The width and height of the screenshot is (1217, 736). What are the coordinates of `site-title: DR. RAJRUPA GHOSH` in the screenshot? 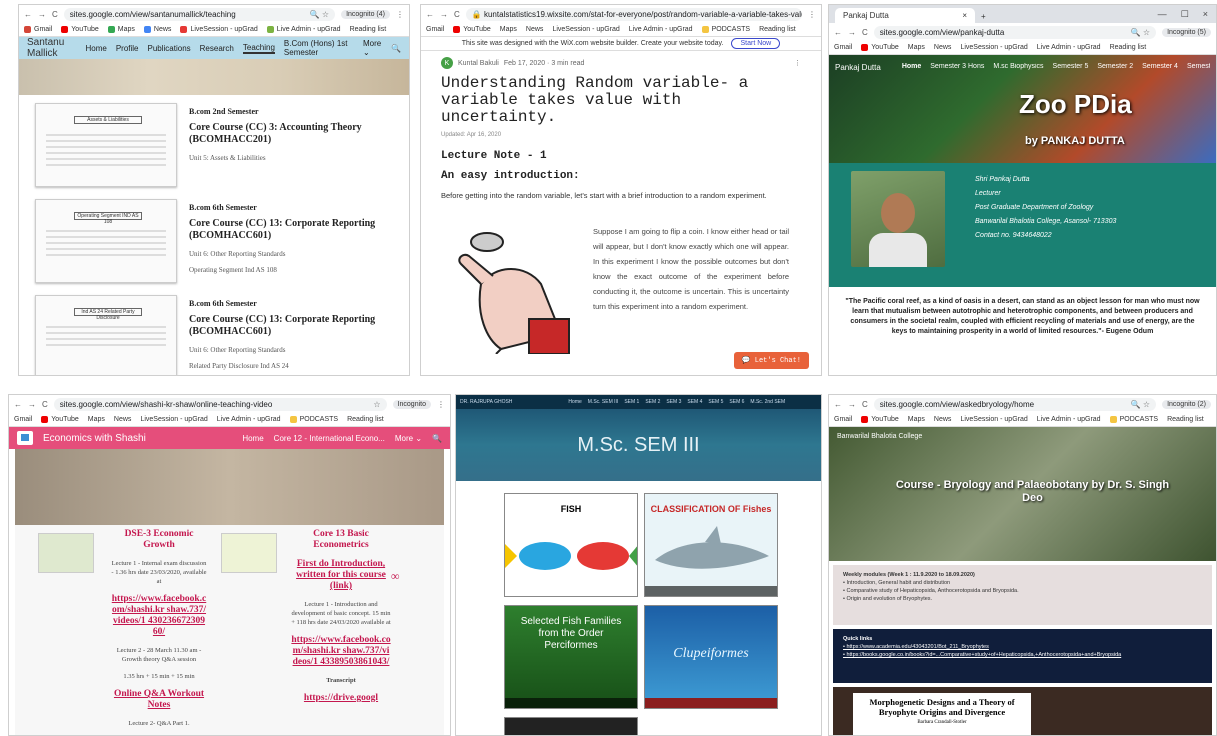 It's located at (486, 402).